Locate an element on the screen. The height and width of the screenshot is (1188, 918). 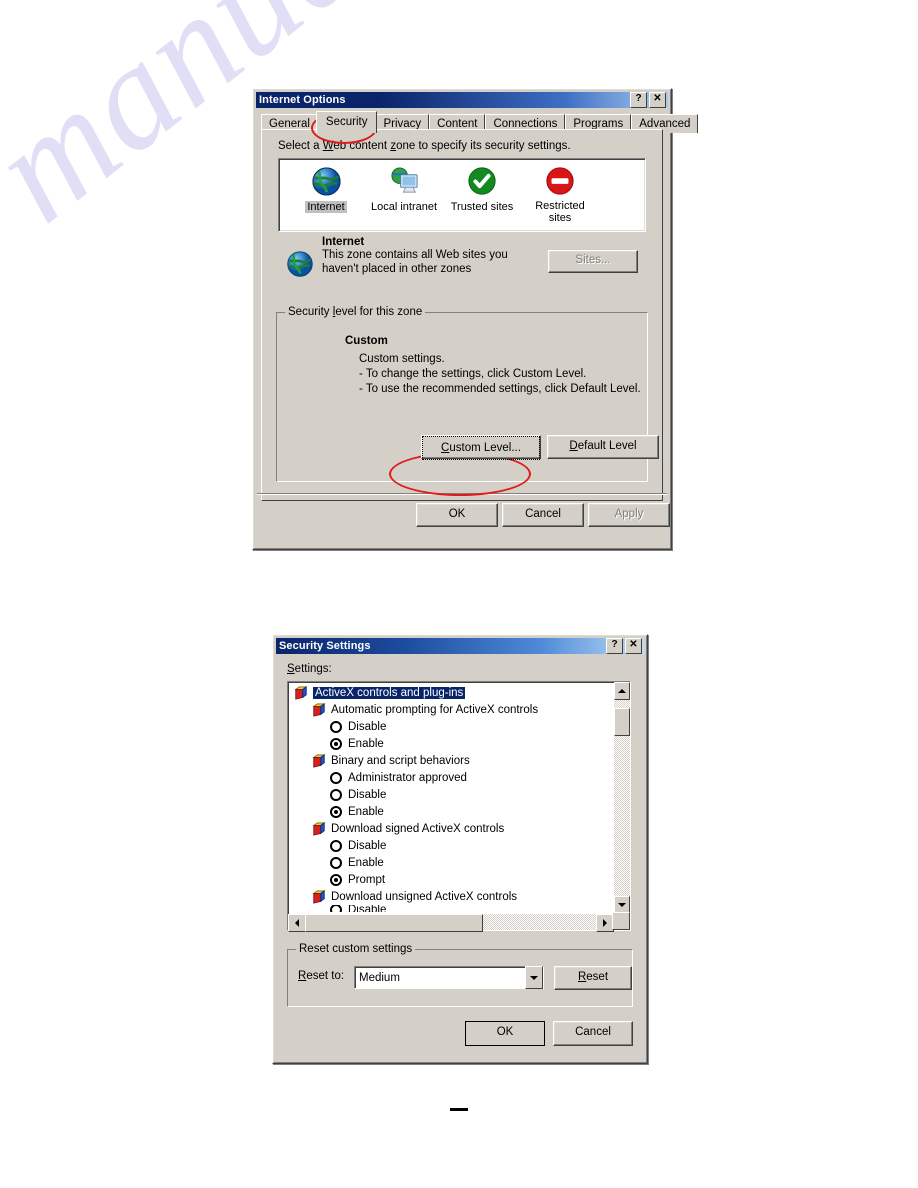
tab-security: Security is located at coordinates (346, 122).